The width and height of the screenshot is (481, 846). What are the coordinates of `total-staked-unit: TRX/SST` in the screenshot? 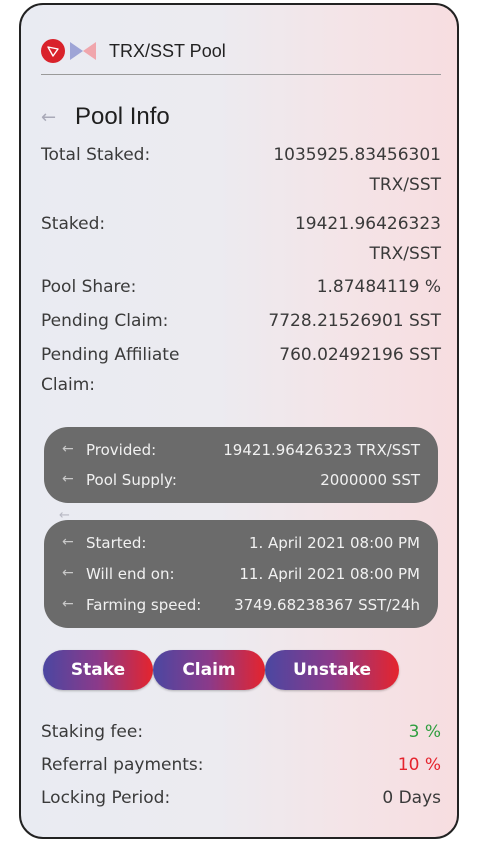 It's located at (405, 185).